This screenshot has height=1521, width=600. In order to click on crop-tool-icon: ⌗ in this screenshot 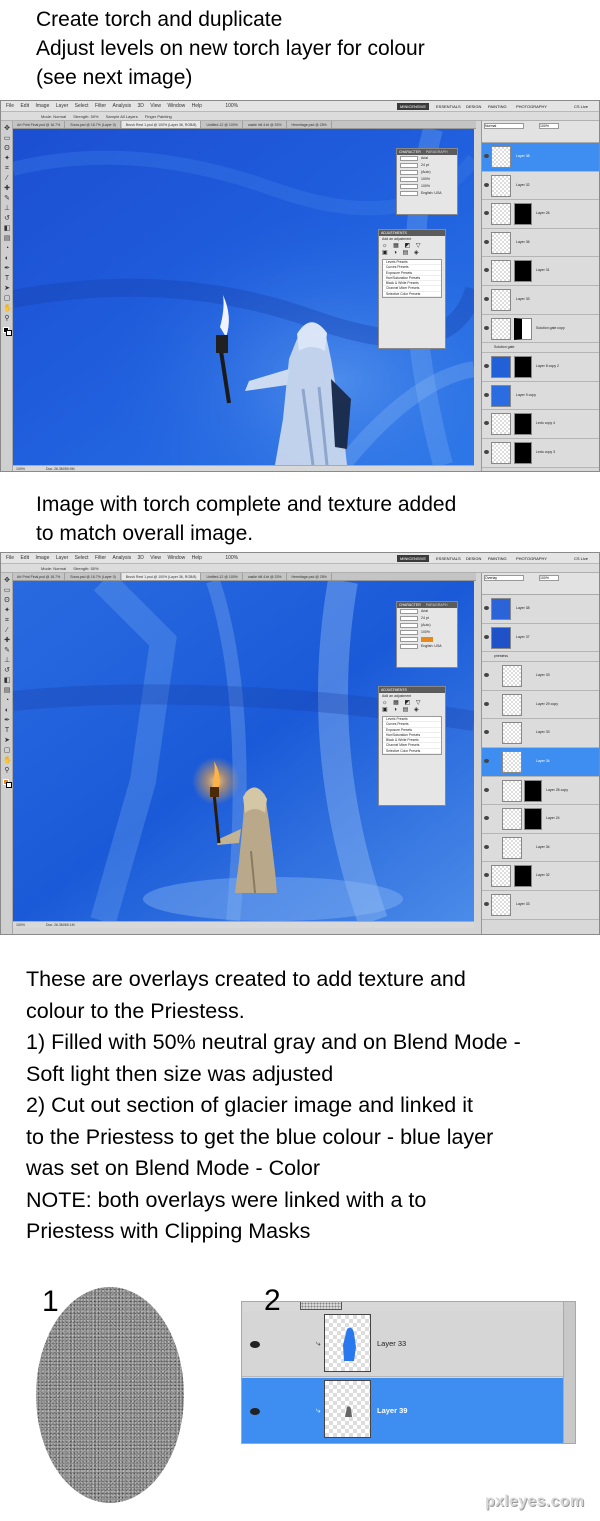, I will do `click(7, 621)`.